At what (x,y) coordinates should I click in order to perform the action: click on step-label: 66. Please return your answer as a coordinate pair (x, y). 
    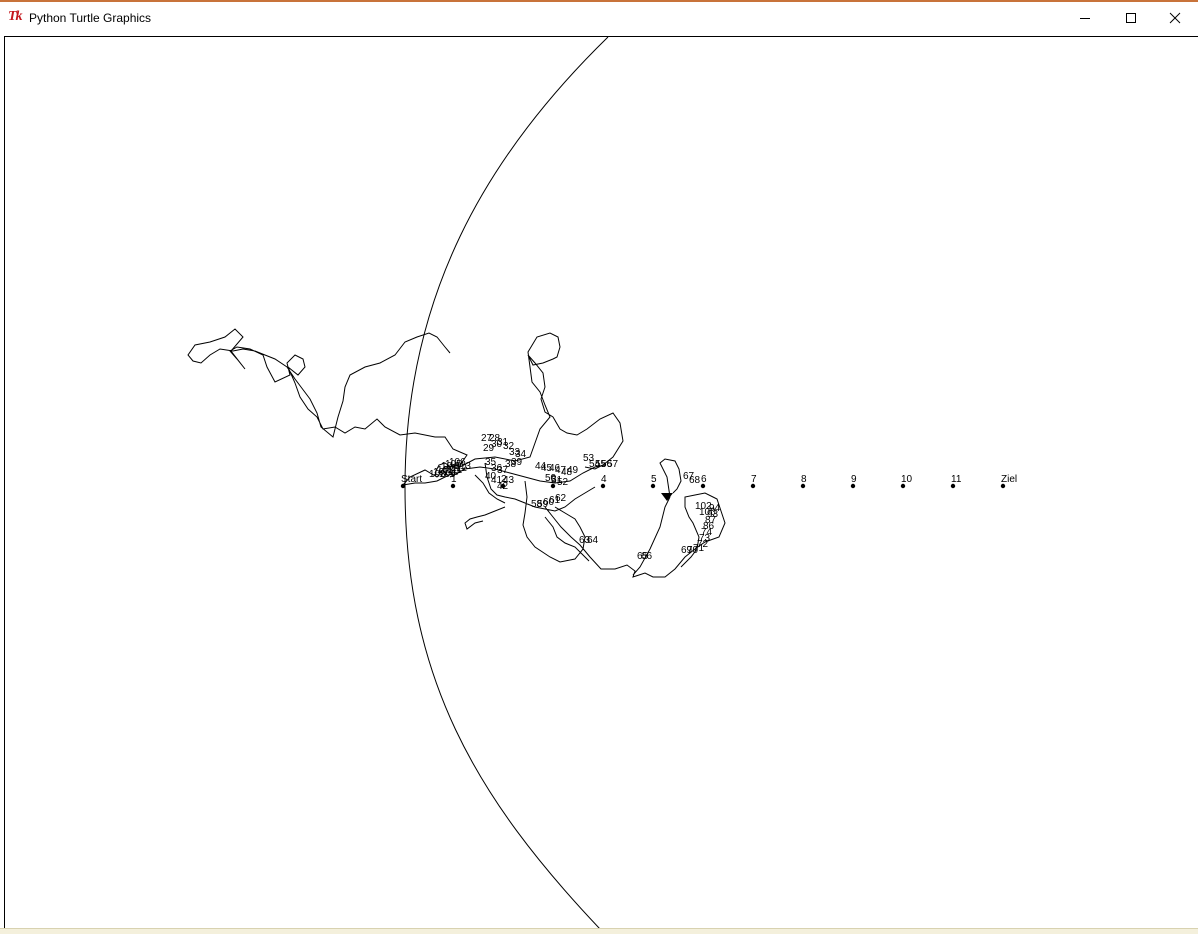
    Looking at the image, I should click on (647, 556).